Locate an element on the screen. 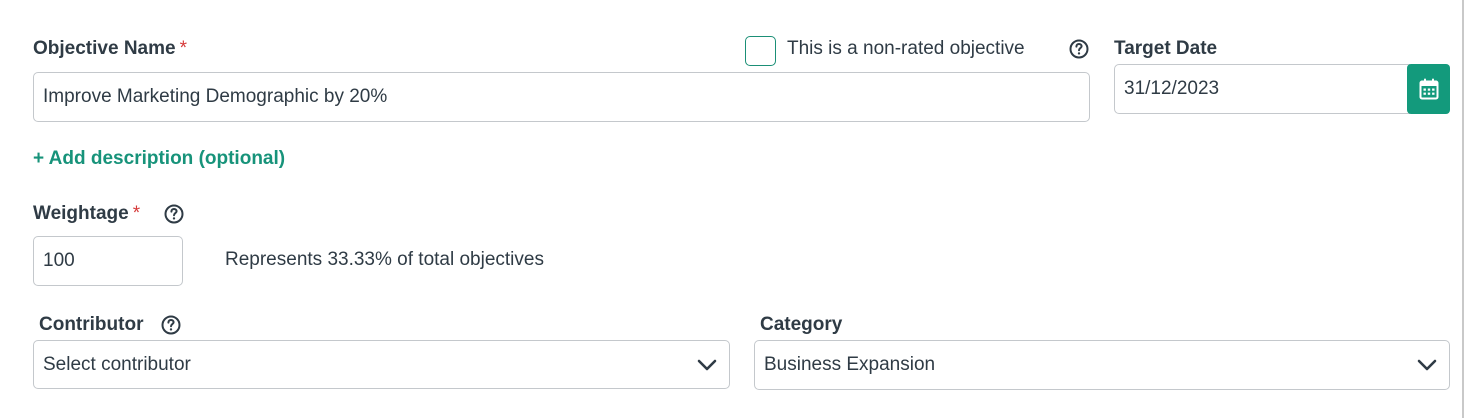  non-rated-checkbox is located at coordinates (760, 51).